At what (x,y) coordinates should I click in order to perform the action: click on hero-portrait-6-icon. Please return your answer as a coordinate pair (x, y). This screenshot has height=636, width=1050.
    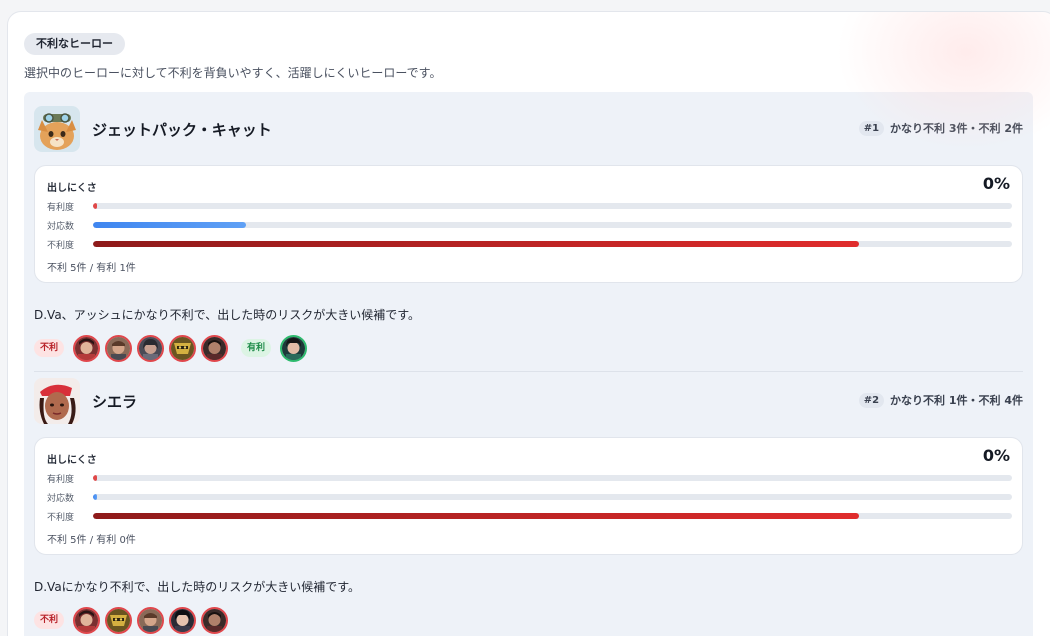
    Looking at the image, I should click on (294, 348).